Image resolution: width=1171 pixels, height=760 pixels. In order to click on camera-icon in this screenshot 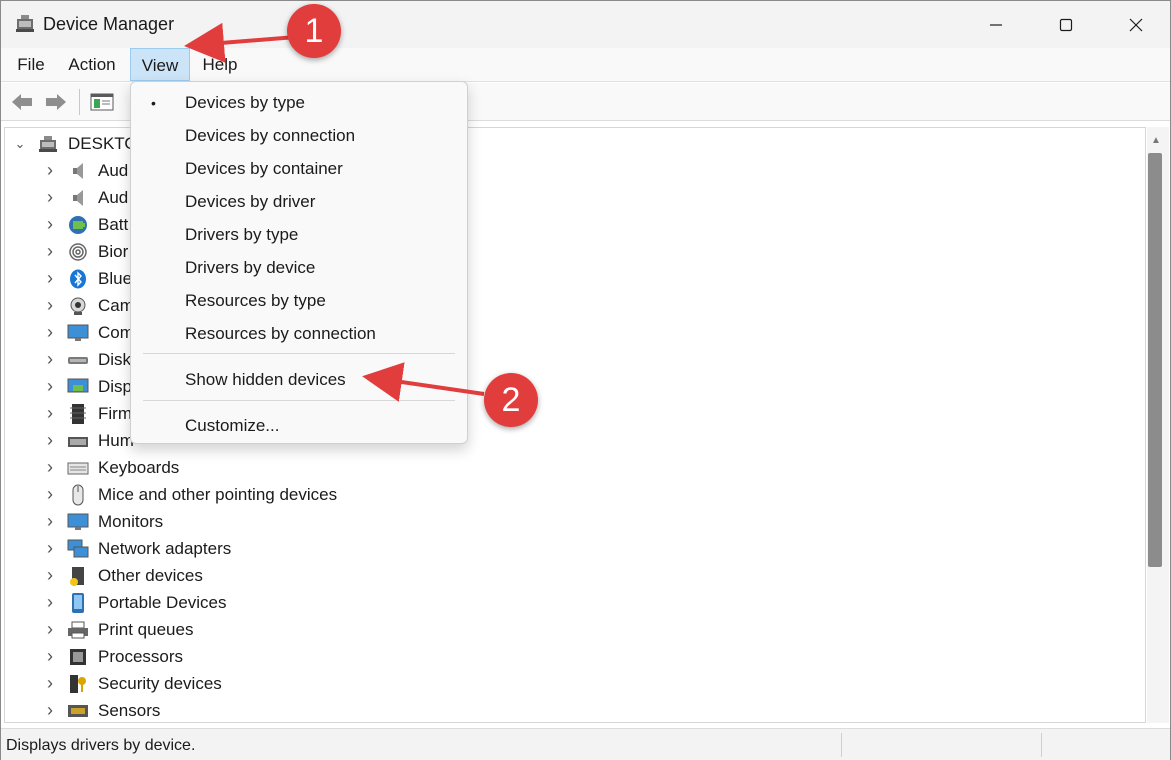, I will do `click(78, 306)`.